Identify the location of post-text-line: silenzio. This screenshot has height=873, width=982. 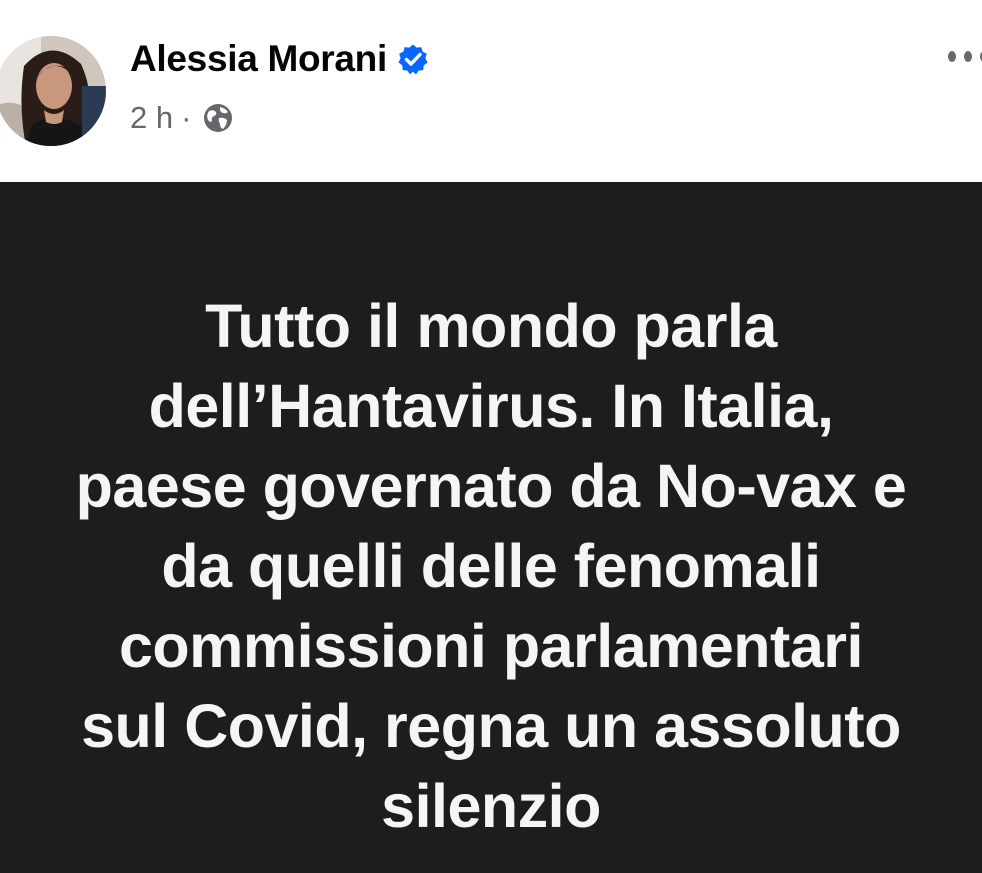
(491, 806).